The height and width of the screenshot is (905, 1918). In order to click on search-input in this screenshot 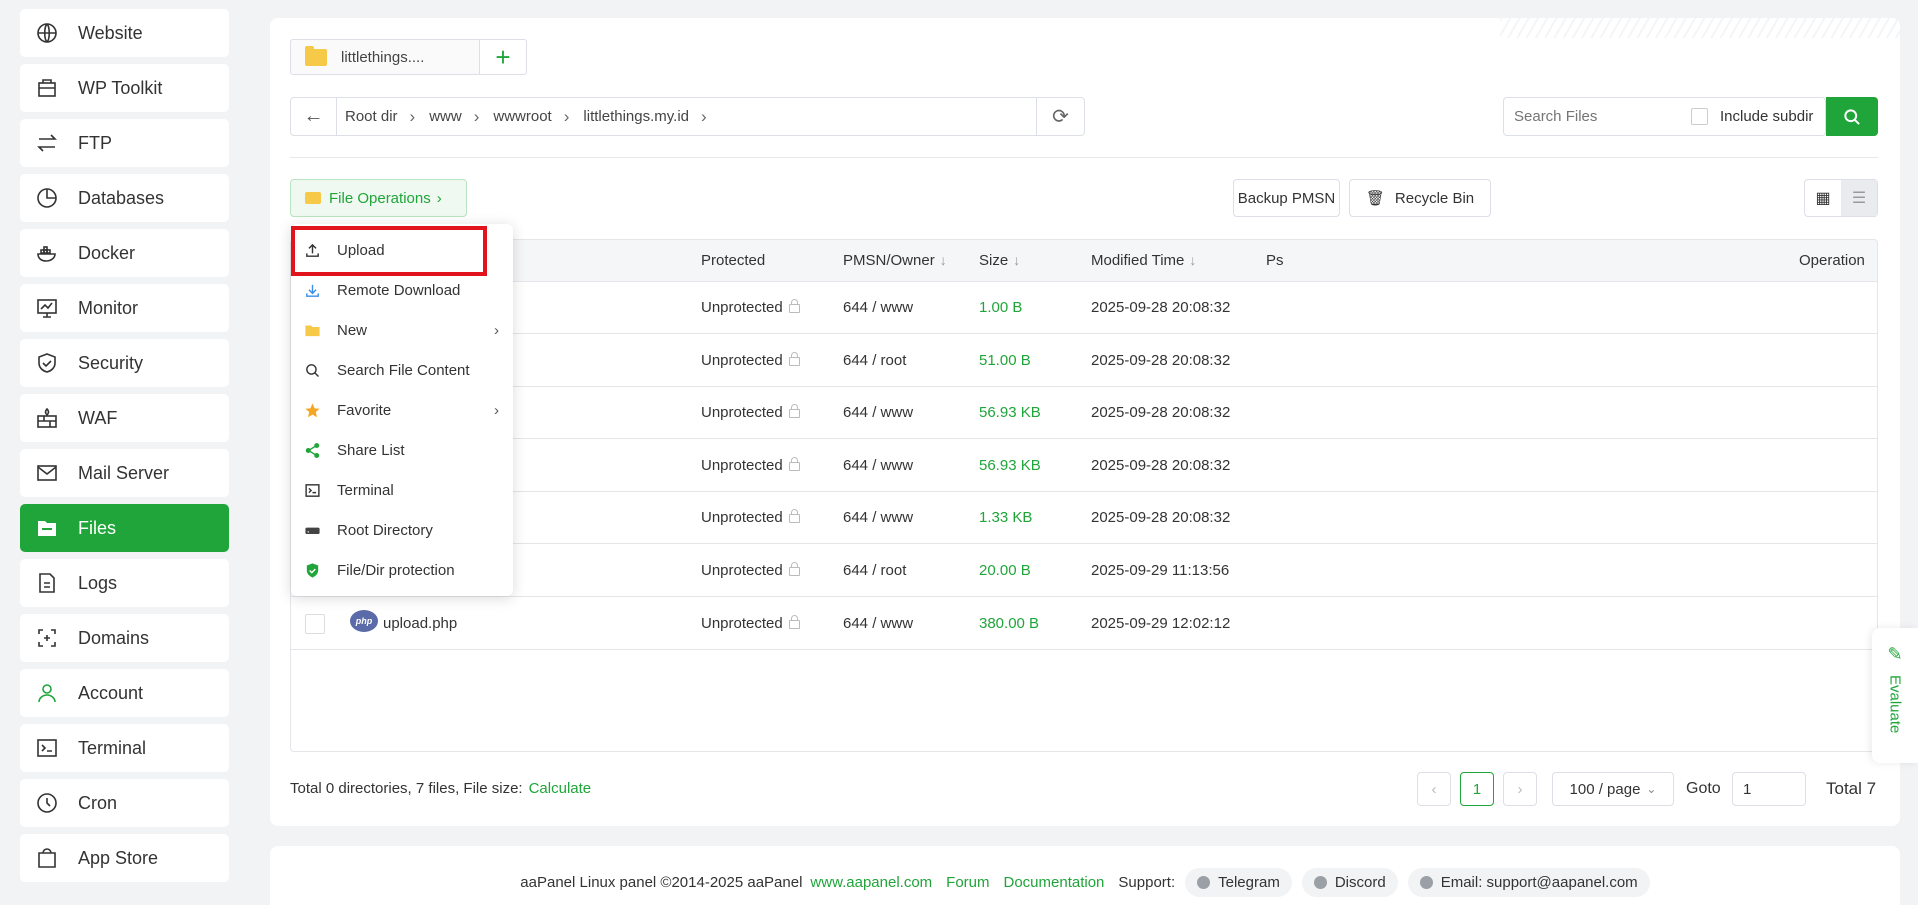, I will do `click(1591, 116)`.